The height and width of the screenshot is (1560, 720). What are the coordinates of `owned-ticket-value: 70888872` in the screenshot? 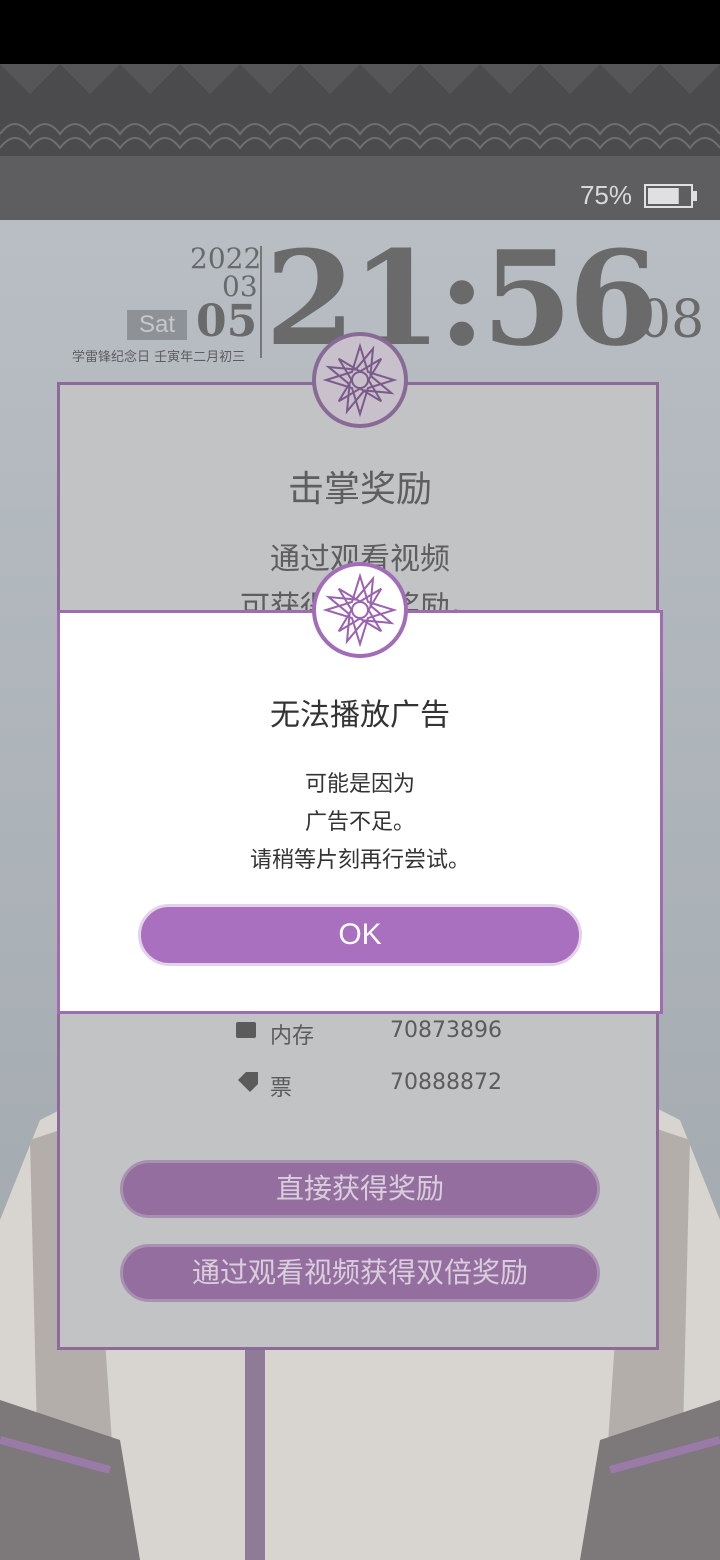 It's located at (446, 1082).